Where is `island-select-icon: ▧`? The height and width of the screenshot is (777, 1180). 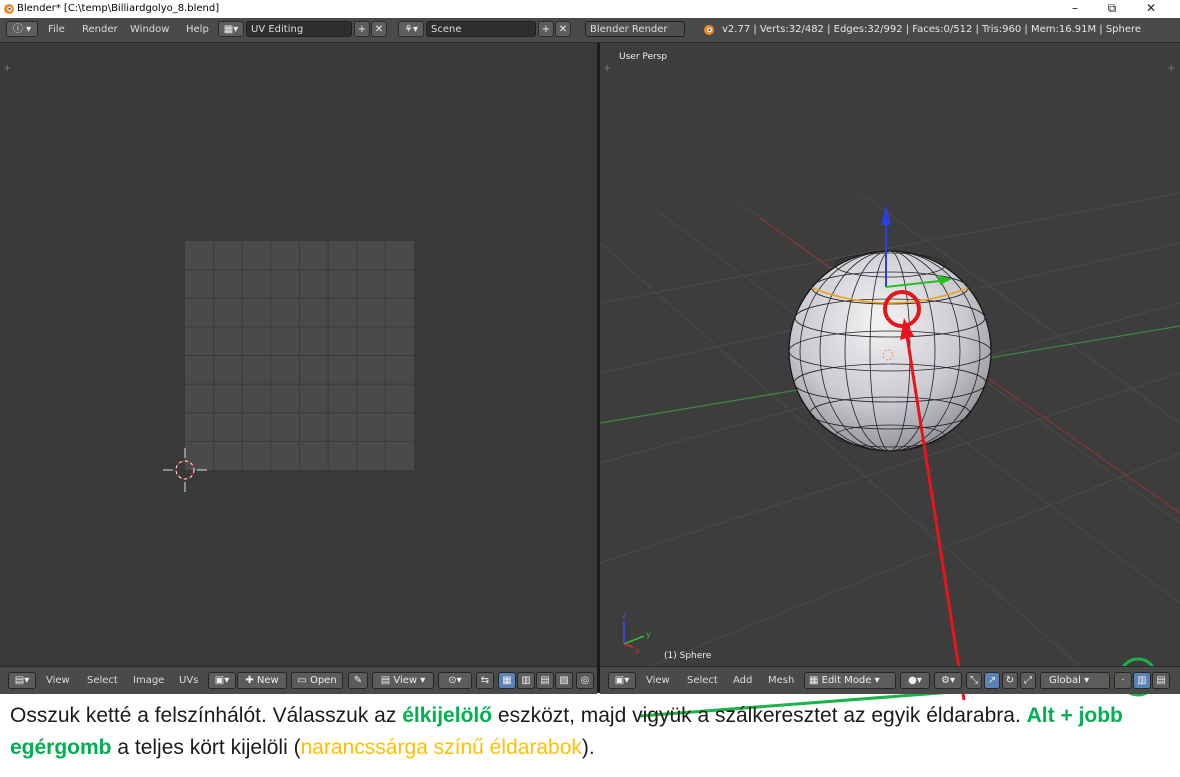
island-select-icon: ▧ is located at coordinates (564, 680).